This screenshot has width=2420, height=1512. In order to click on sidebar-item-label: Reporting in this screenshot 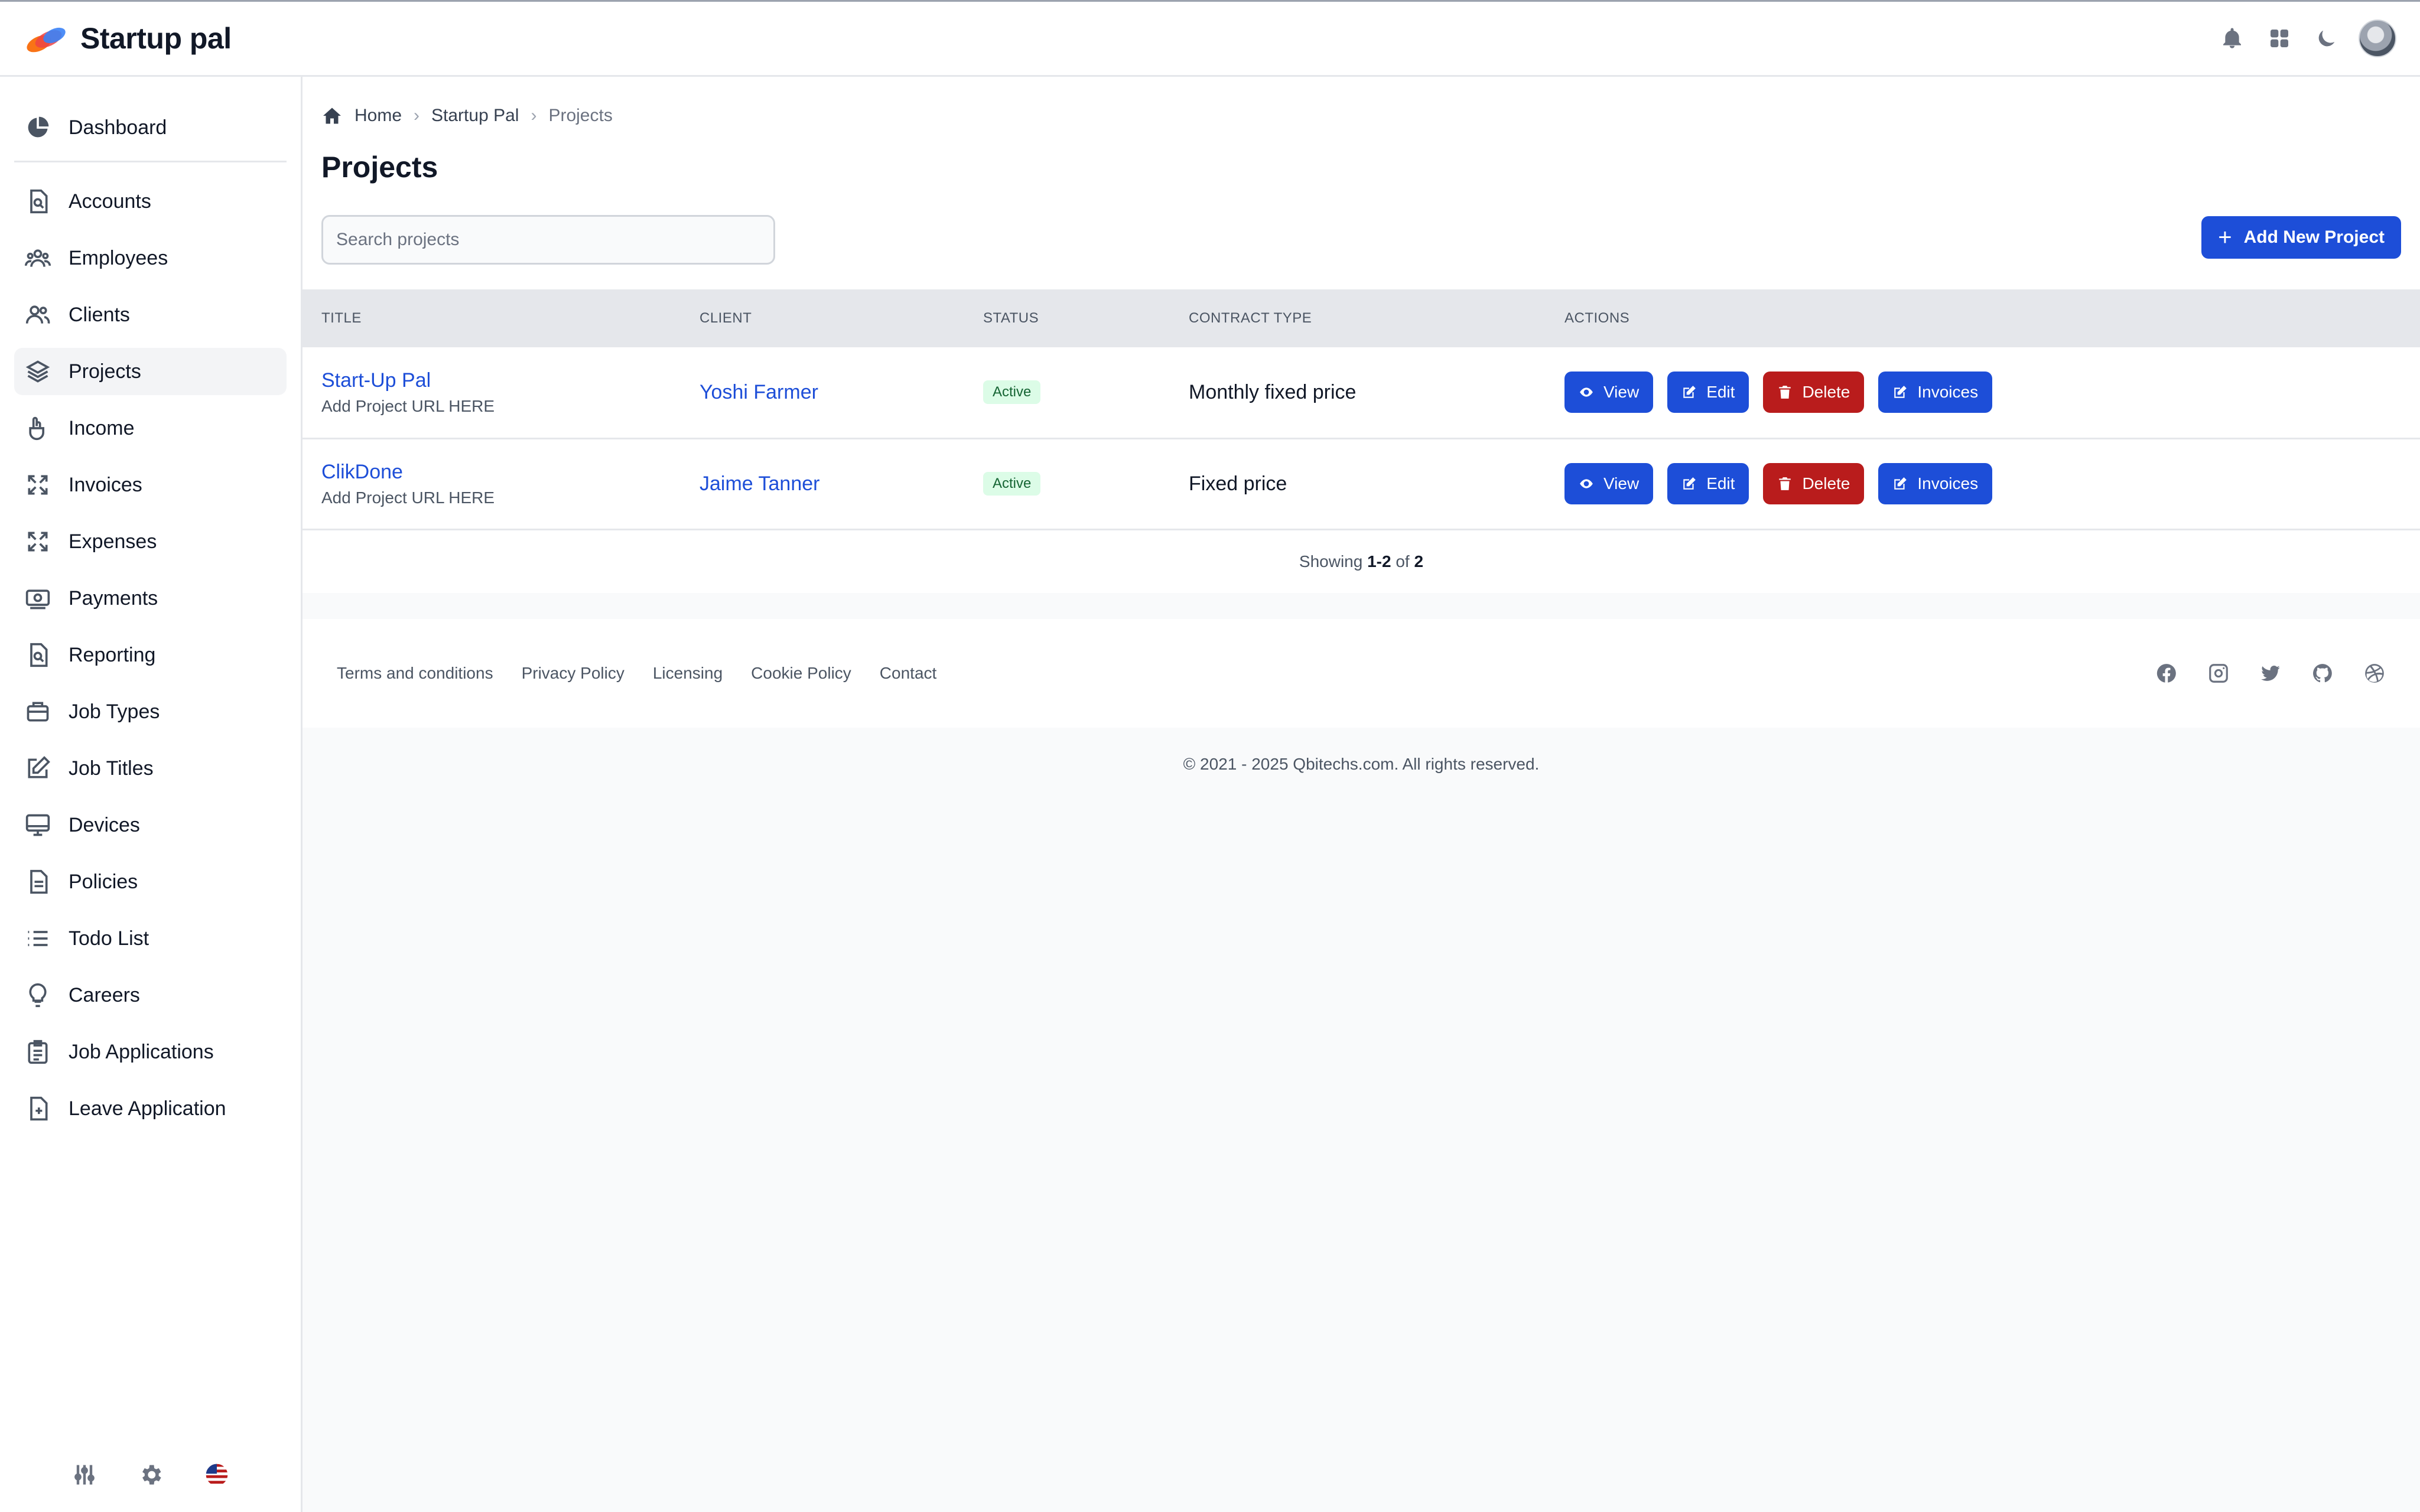, I will do `click(112, 654)`.